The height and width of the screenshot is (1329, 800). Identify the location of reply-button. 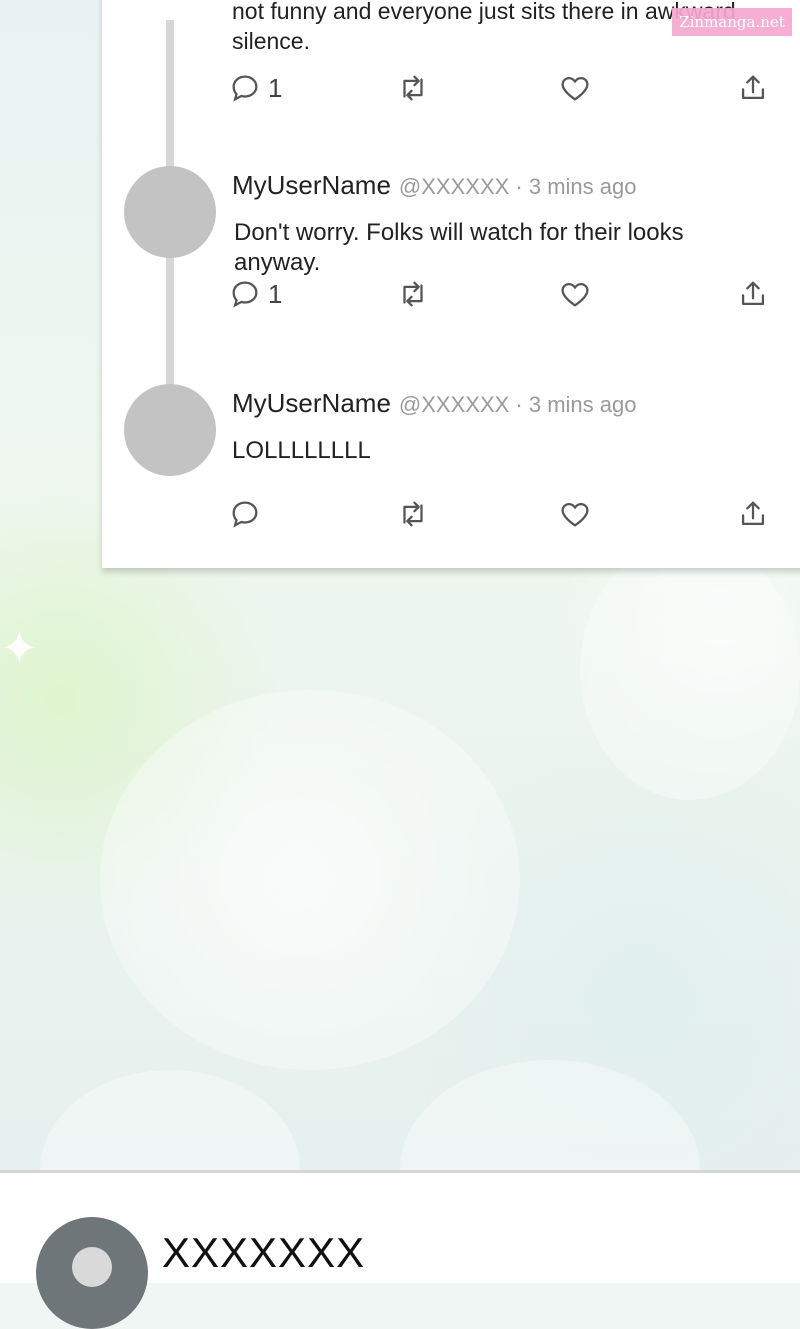
(248, 514).